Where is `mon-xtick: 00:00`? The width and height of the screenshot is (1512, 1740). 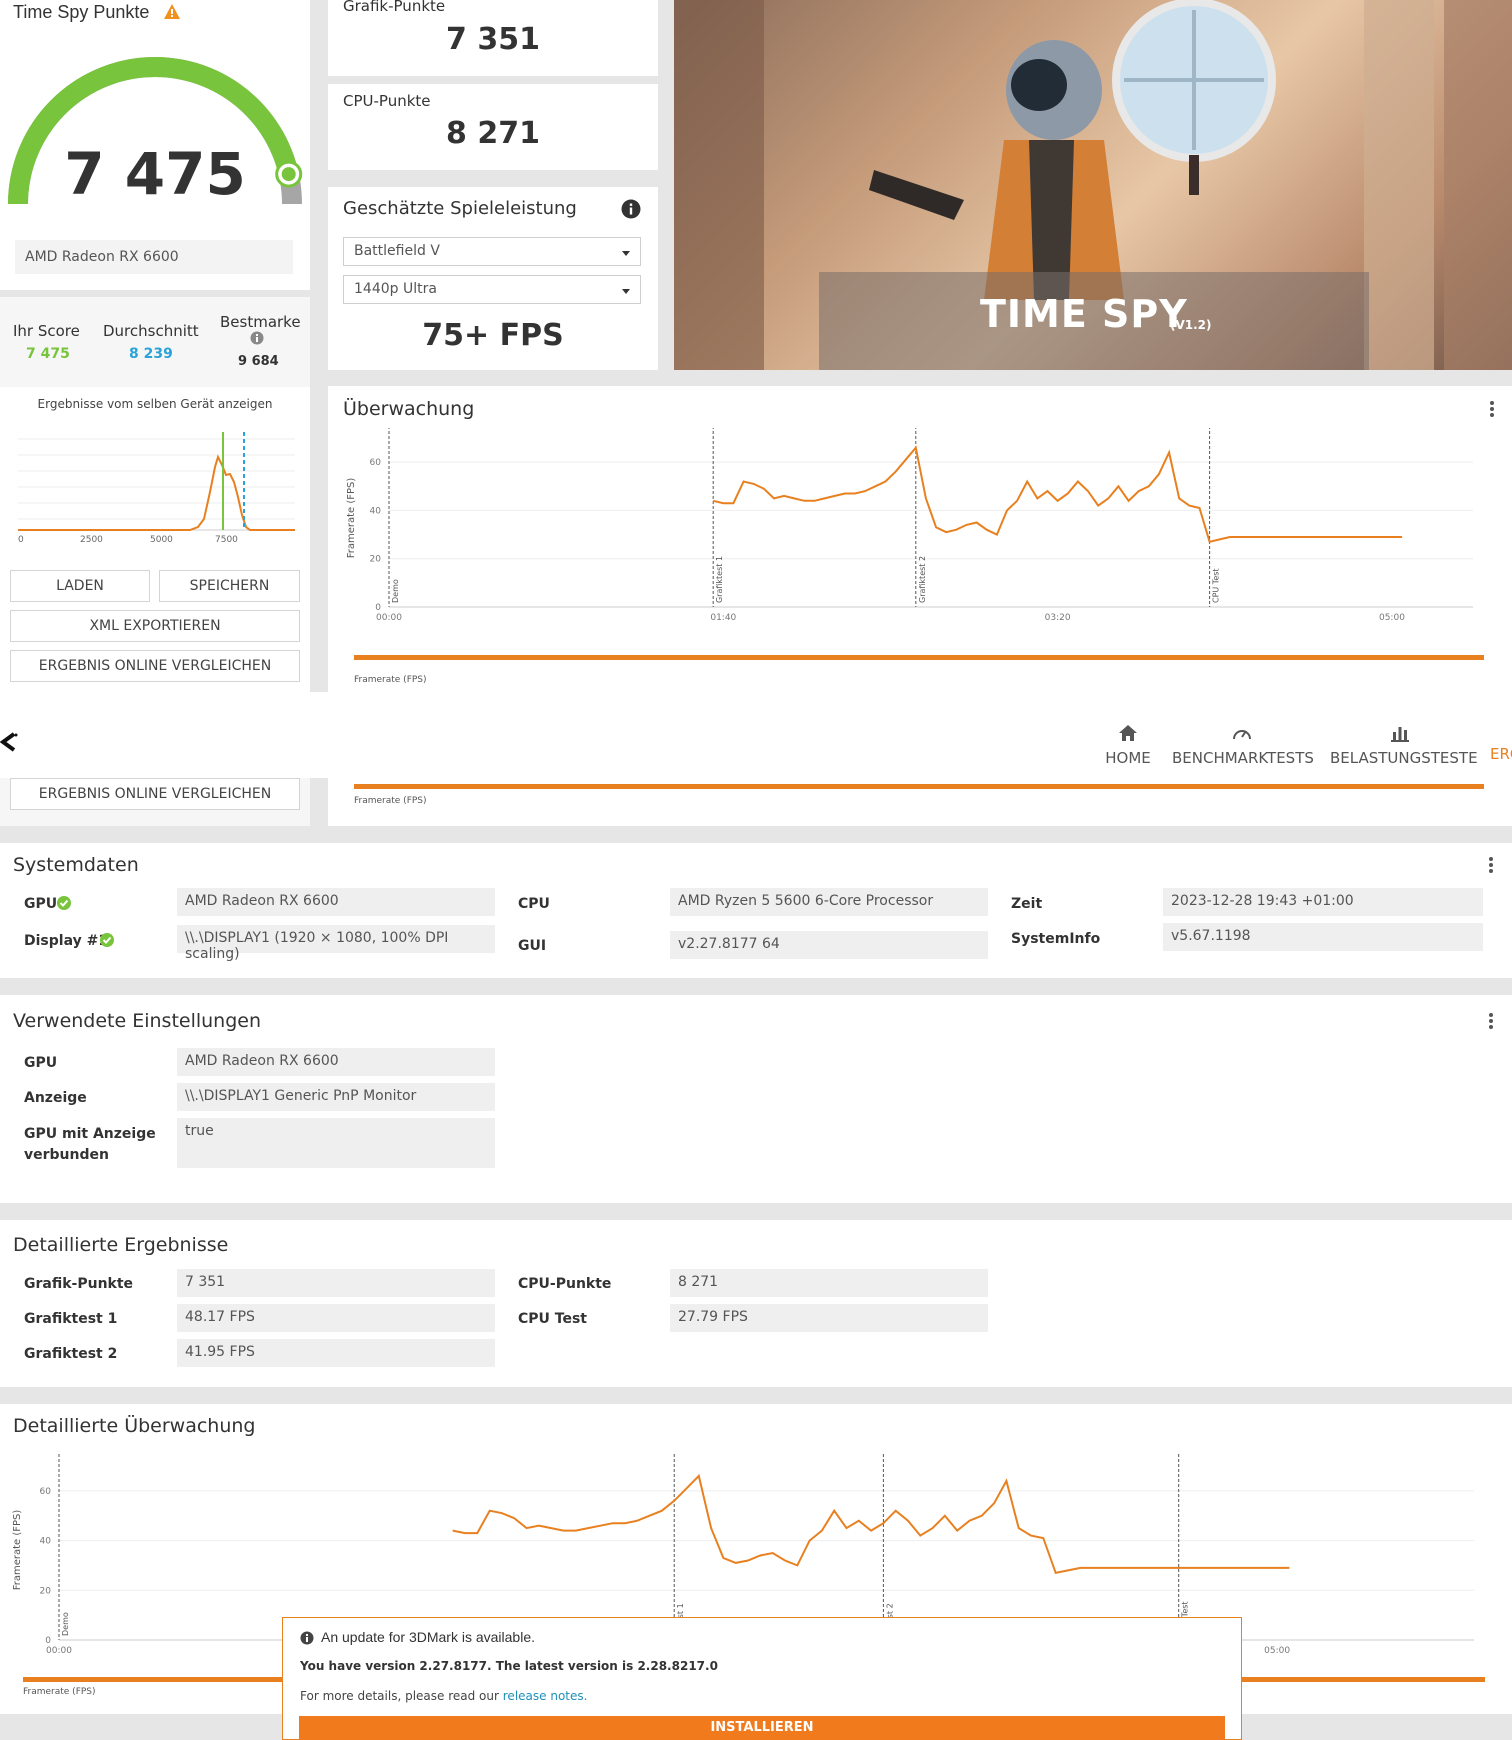
mon-xtick: 00:00 is located at coordinates (389, 618).